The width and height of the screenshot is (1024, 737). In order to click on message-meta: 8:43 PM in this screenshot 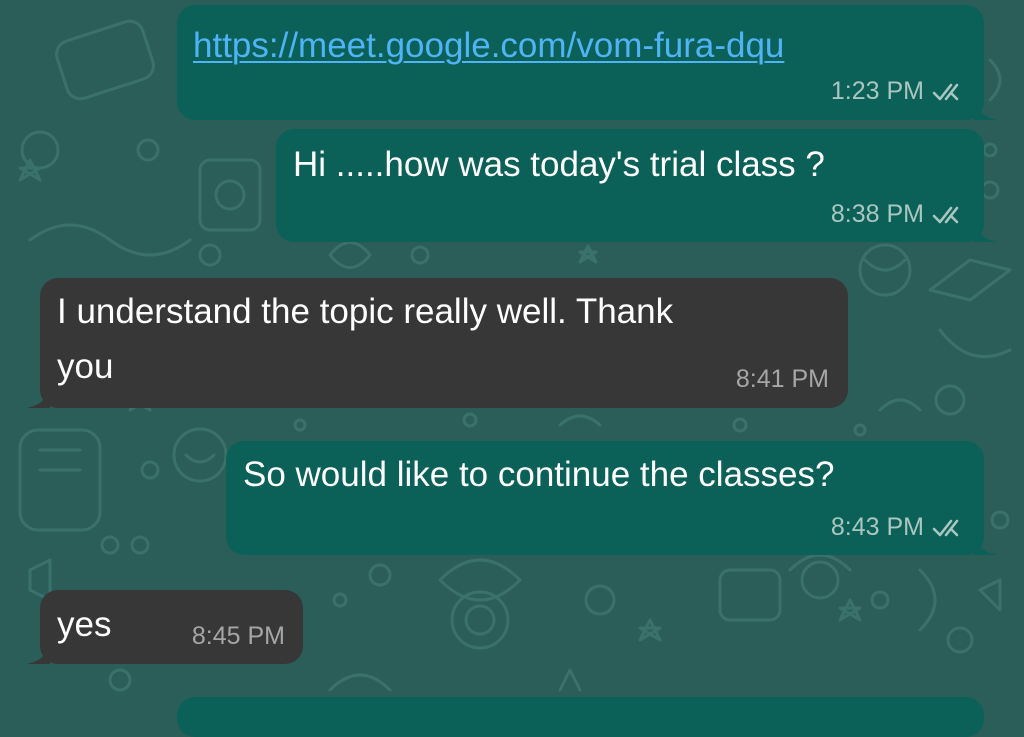, I will do `click(899, 527)`.